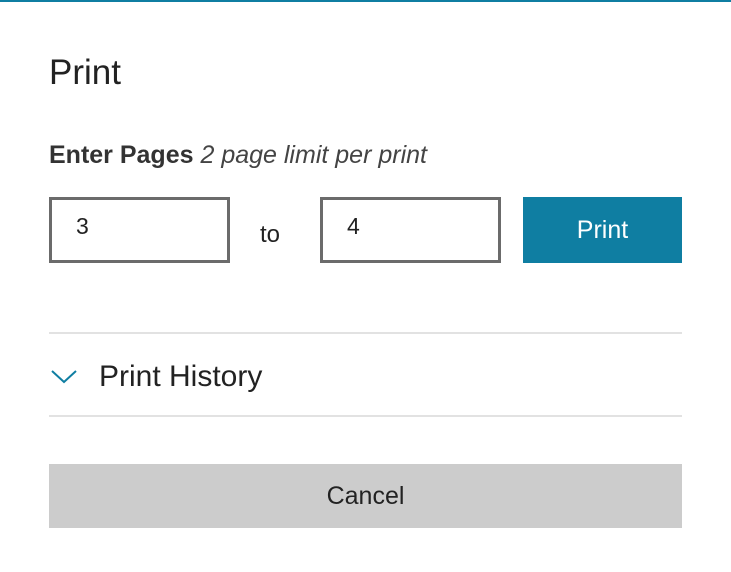 The height and width of the screenshot is (572, 731). I want to click on chevron-down-icon, so click(64, 377).